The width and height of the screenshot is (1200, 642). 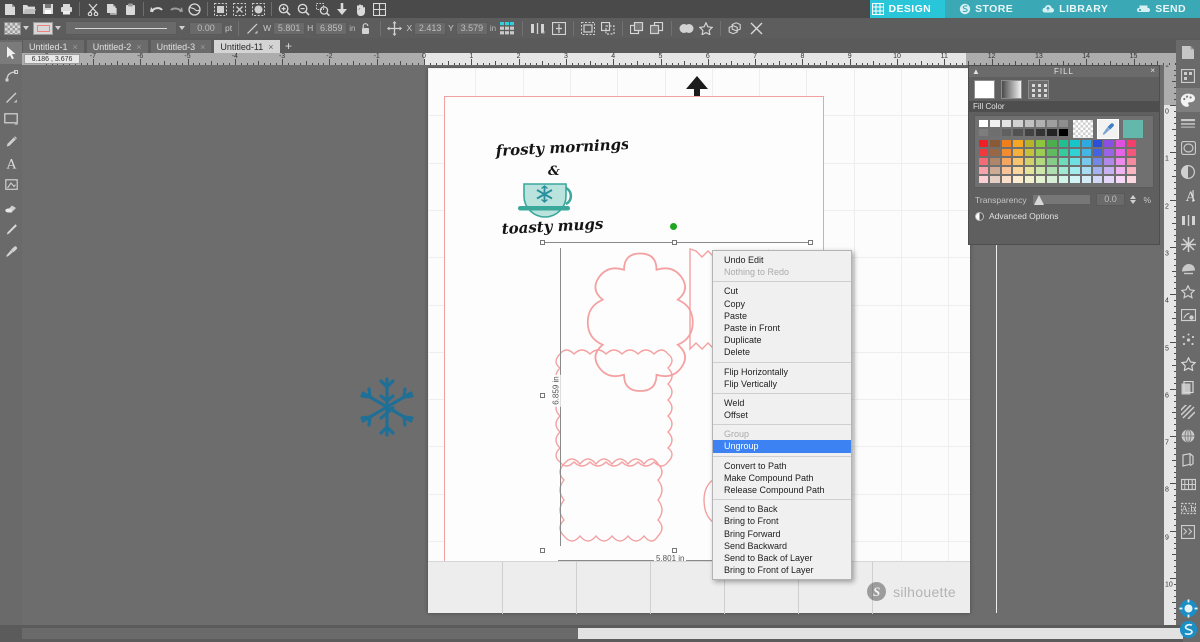 What do you see at coordinates (600, 633) in the screenshot?
I see `horizontal-scrollbar` at bounding box center [600, 633].